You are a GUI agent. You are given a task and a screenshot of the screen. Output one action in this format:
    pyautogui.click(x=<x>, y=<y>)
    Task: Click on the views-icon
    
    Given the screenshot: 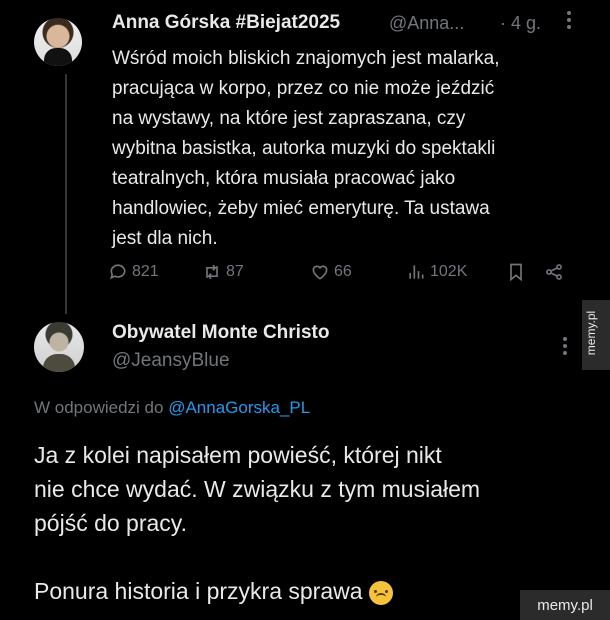 What is the action you would take?
    pyautogui.click(x=416, y=272)
    